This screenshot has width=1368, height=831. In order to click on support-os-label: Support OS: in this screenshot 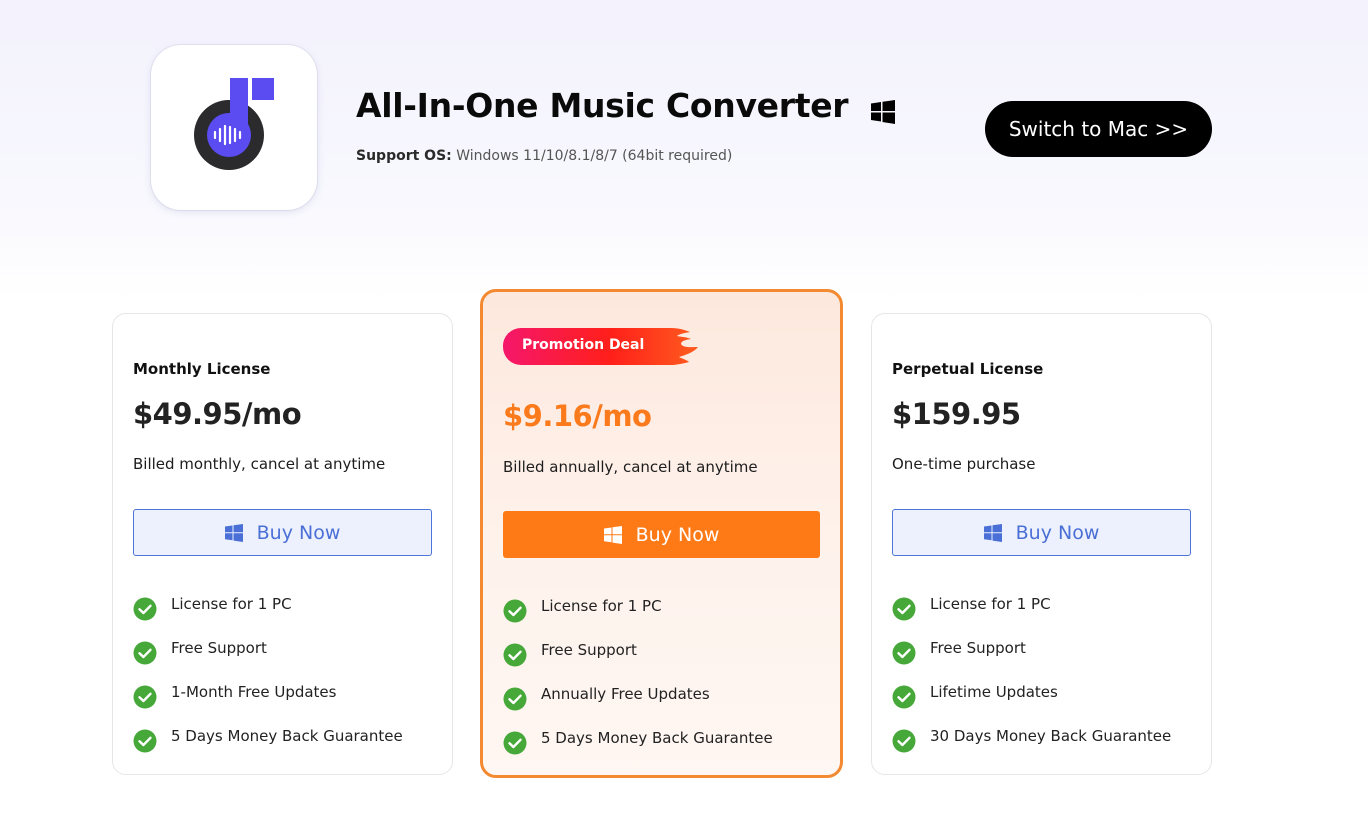, I will do `click(404, 156)`.